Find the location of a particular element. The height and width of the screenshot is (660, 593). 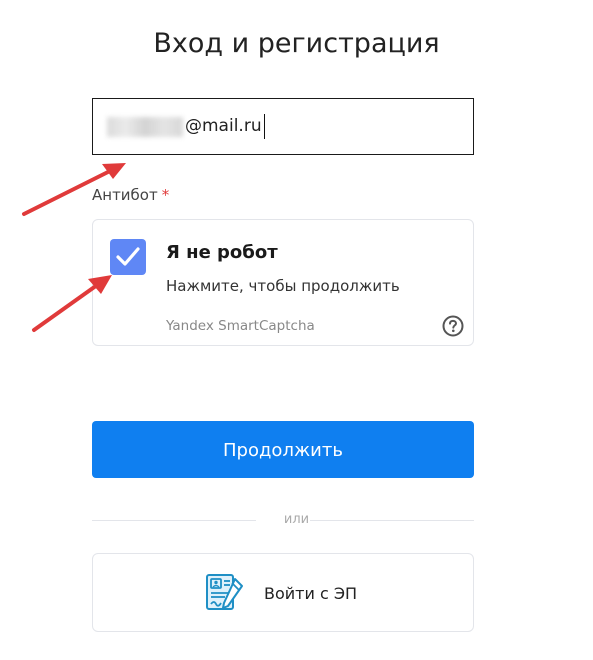

captcha-title: Я не робот is located at coordinates (222, 252).